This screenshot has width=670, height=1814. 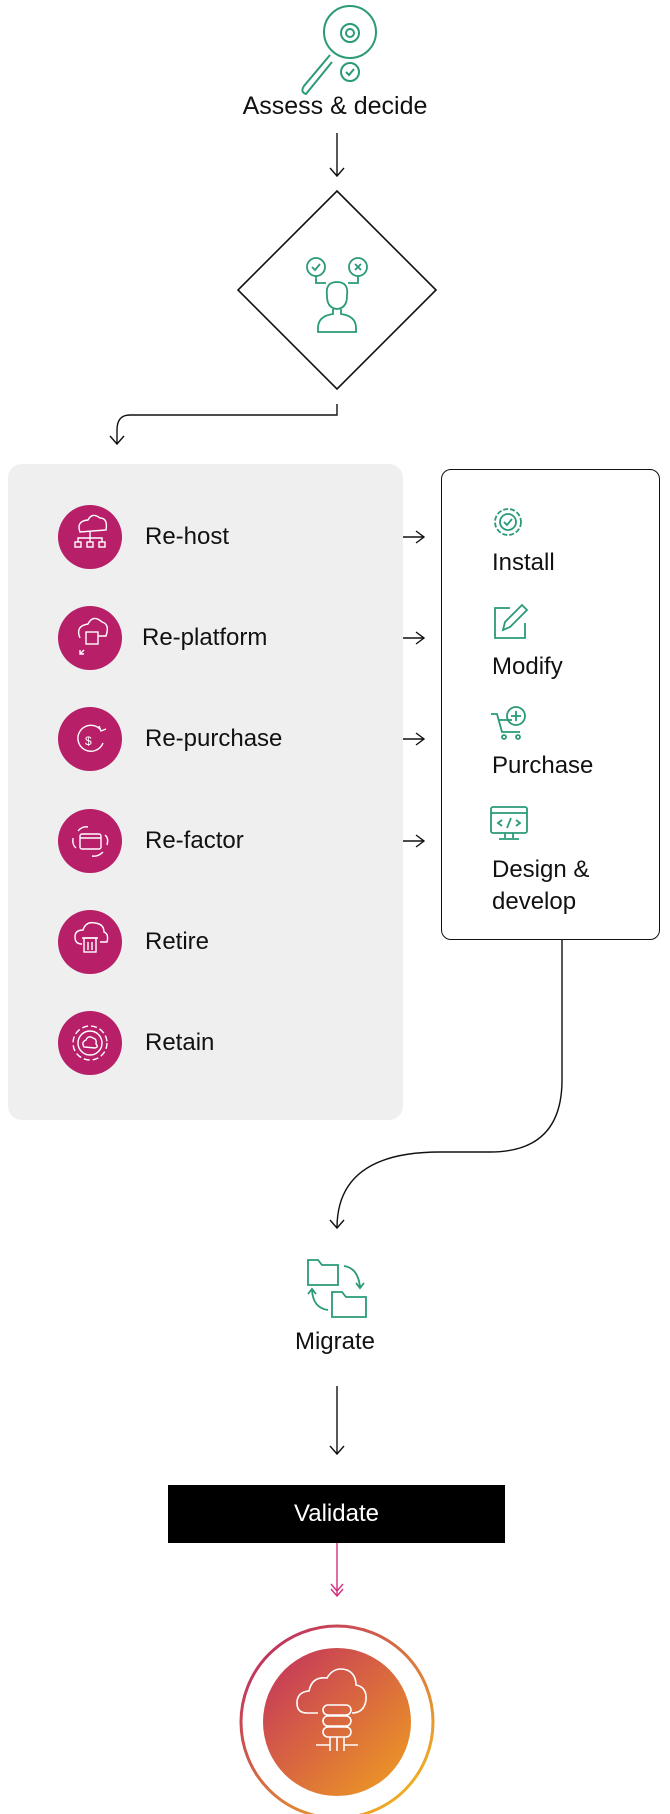 What do you see at coordinates (90, 1043) in the screenshot?
I see `gear-cloud-glyph` at bounding box center [90, 1043].